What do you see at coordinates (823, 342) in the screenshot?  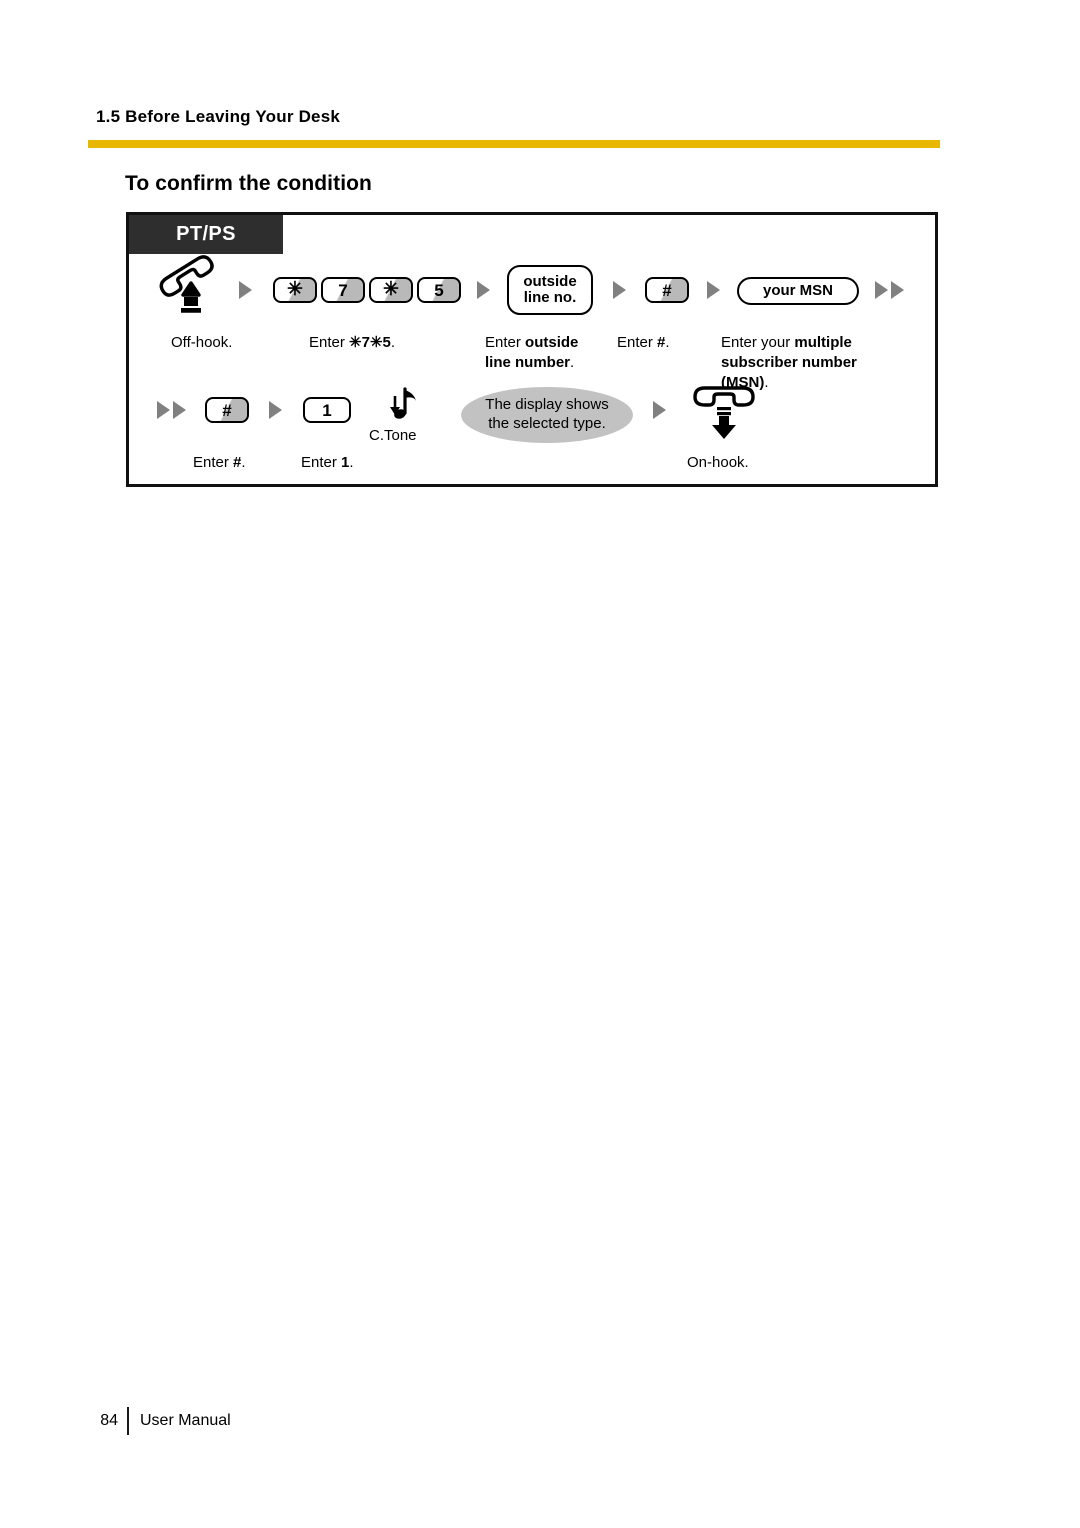 I see `caption-msn-bold-1: multiple` at bounding box center [823, 342].